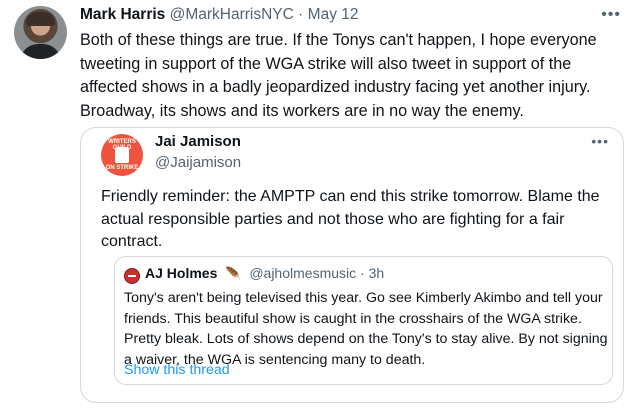 The width and height of the screenshot is (639, 408). What do you see at coordinates (40, 19) in the screenshot?
I see `avatar-hair` at bounding box center [40, 19].